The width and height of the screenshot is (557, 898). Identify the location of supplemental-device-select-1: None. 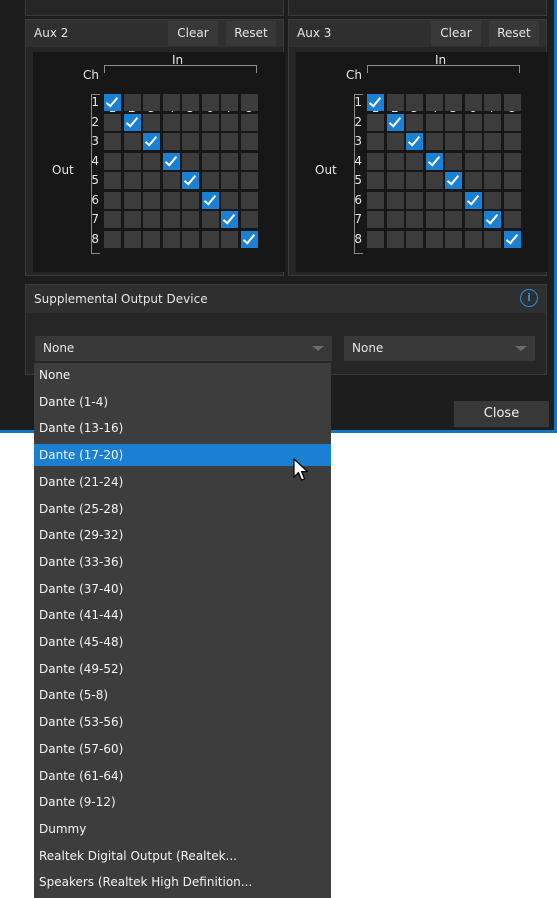
(183, 348).